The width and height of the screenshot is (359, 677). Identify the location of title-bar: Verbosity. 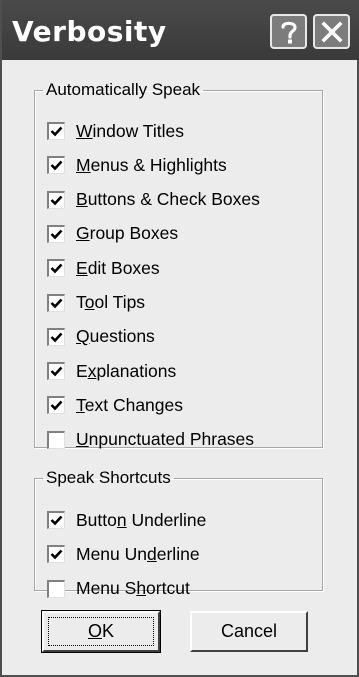
(180, 30).